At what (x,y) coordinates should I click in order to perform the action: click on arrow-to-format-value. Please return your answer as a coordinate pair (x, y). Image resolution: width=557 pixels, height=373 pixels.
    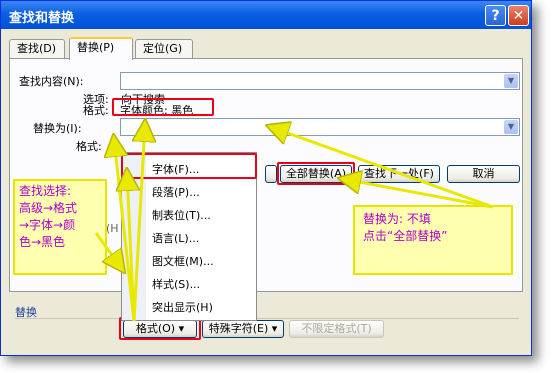
    Looking at the image, I should click on (139, 223).